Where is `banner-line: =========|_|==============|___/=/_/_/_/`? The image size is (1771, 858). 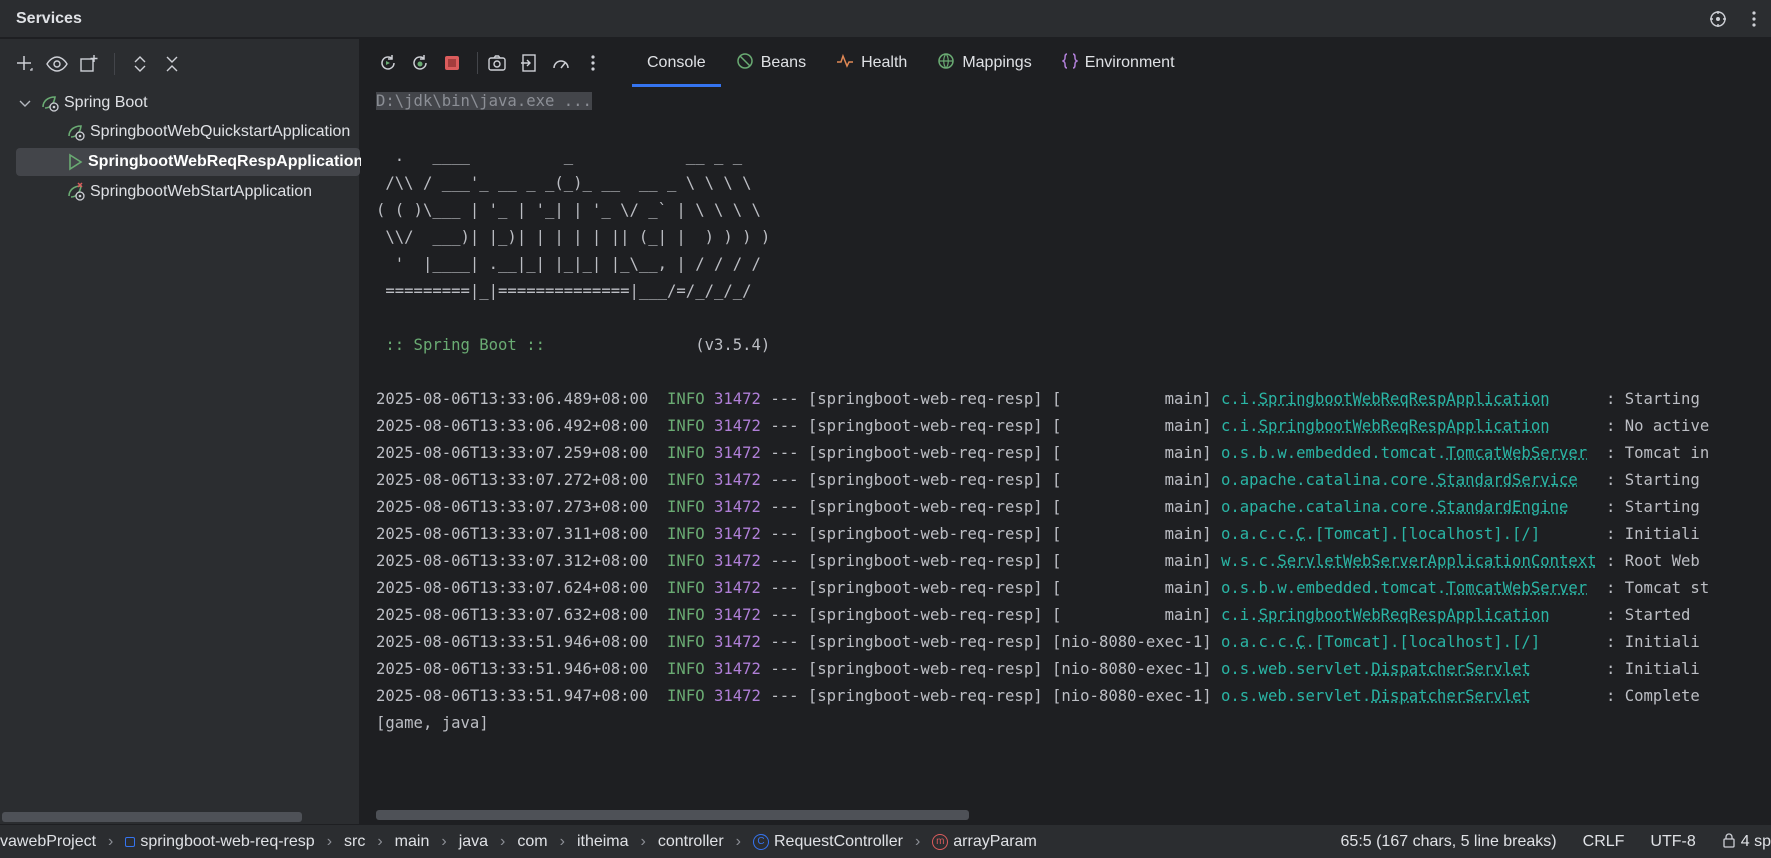 banner-line: =========|_|==============|___/=/_/_/_/ is located at coordinates (564, 291).